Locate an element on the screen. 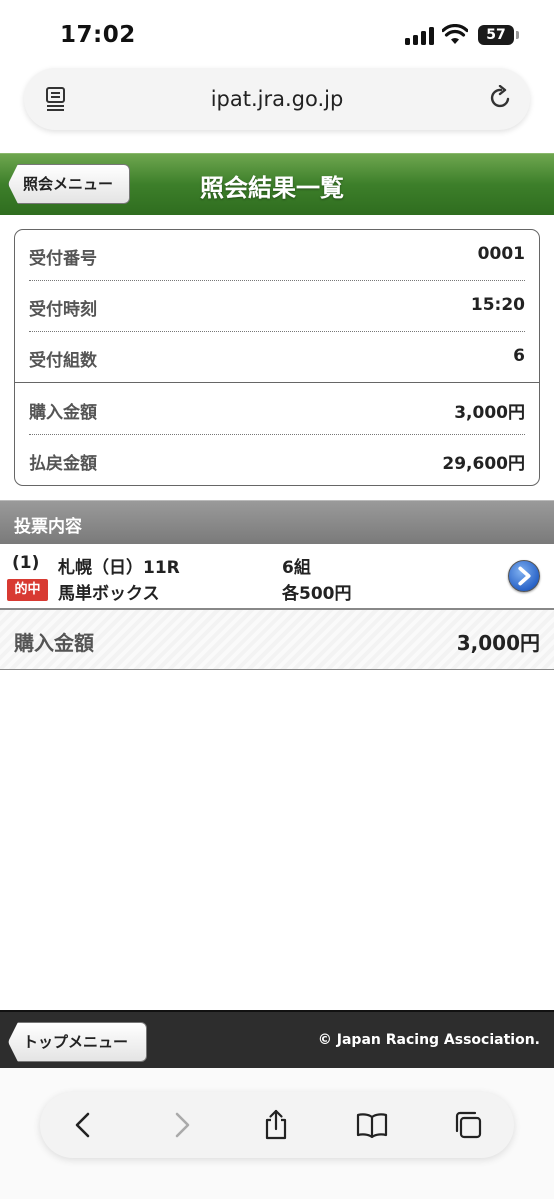 This screenshot has width=554, height=1199. total-label: 購入金額 is located at coordinates (54, 643).